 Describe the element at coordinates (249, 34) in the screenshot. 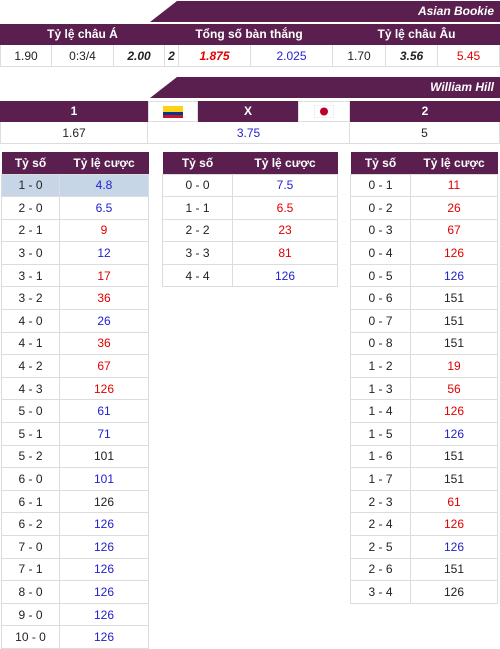

I see `total-goals-header: Tổng số bàn thắng` at that location.